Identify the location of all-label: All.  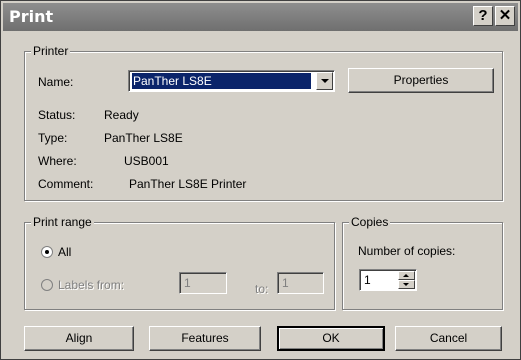
(64, 252).